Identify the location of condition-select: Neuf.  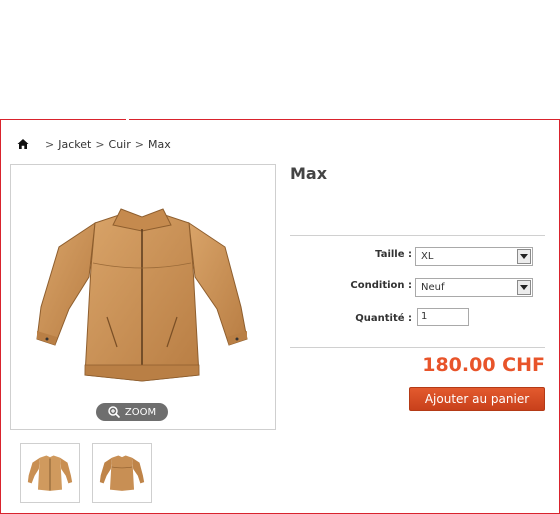
(474, 287).